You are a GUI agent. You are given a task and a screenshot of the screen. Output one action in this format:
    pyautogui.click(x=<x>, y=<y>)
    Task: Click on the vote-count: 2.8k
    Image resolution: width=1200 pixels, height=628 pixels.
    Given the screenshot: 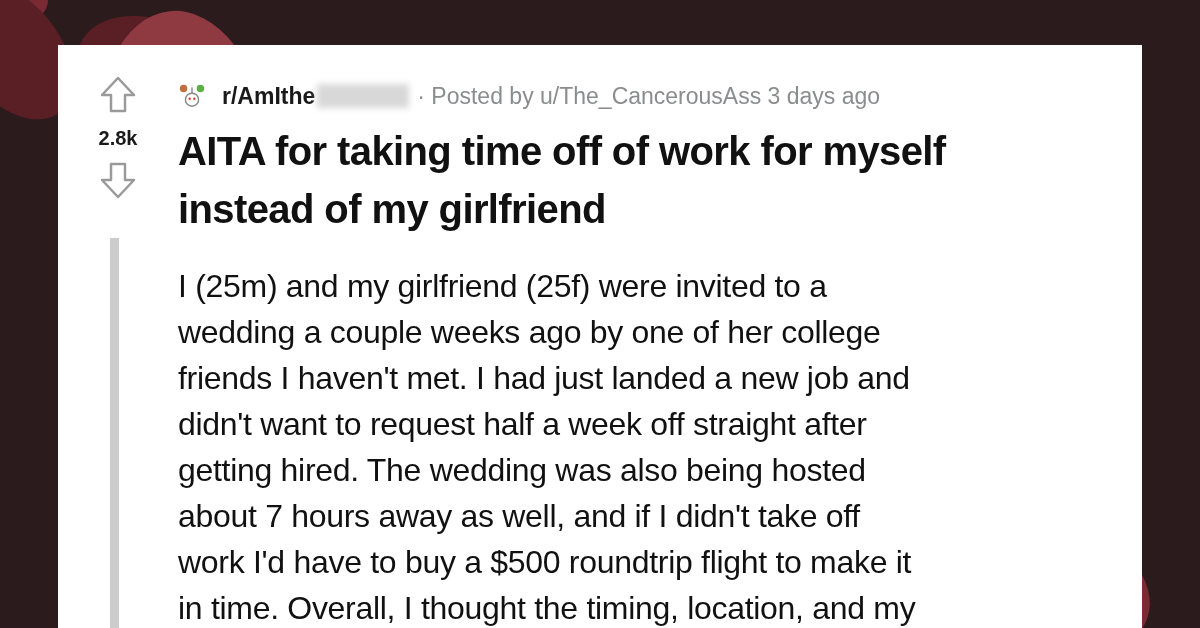 What is the action you would take?
    pyautogui.click(x=118, y=138)
    